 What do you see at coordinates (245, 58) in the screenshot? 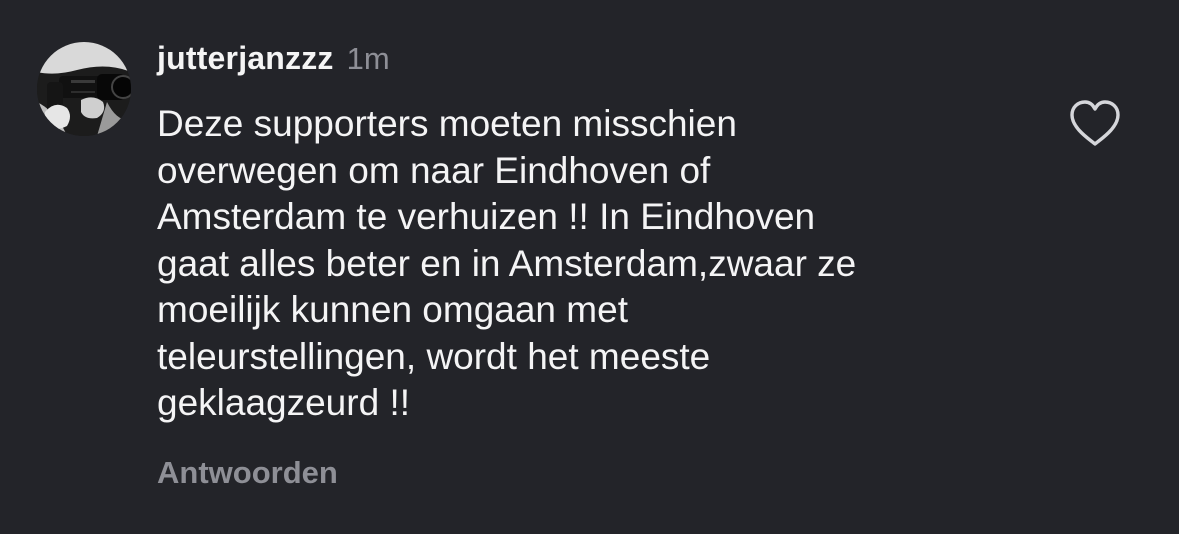
I see `username: jutterjanzzz` at bounding box center [245, 58].